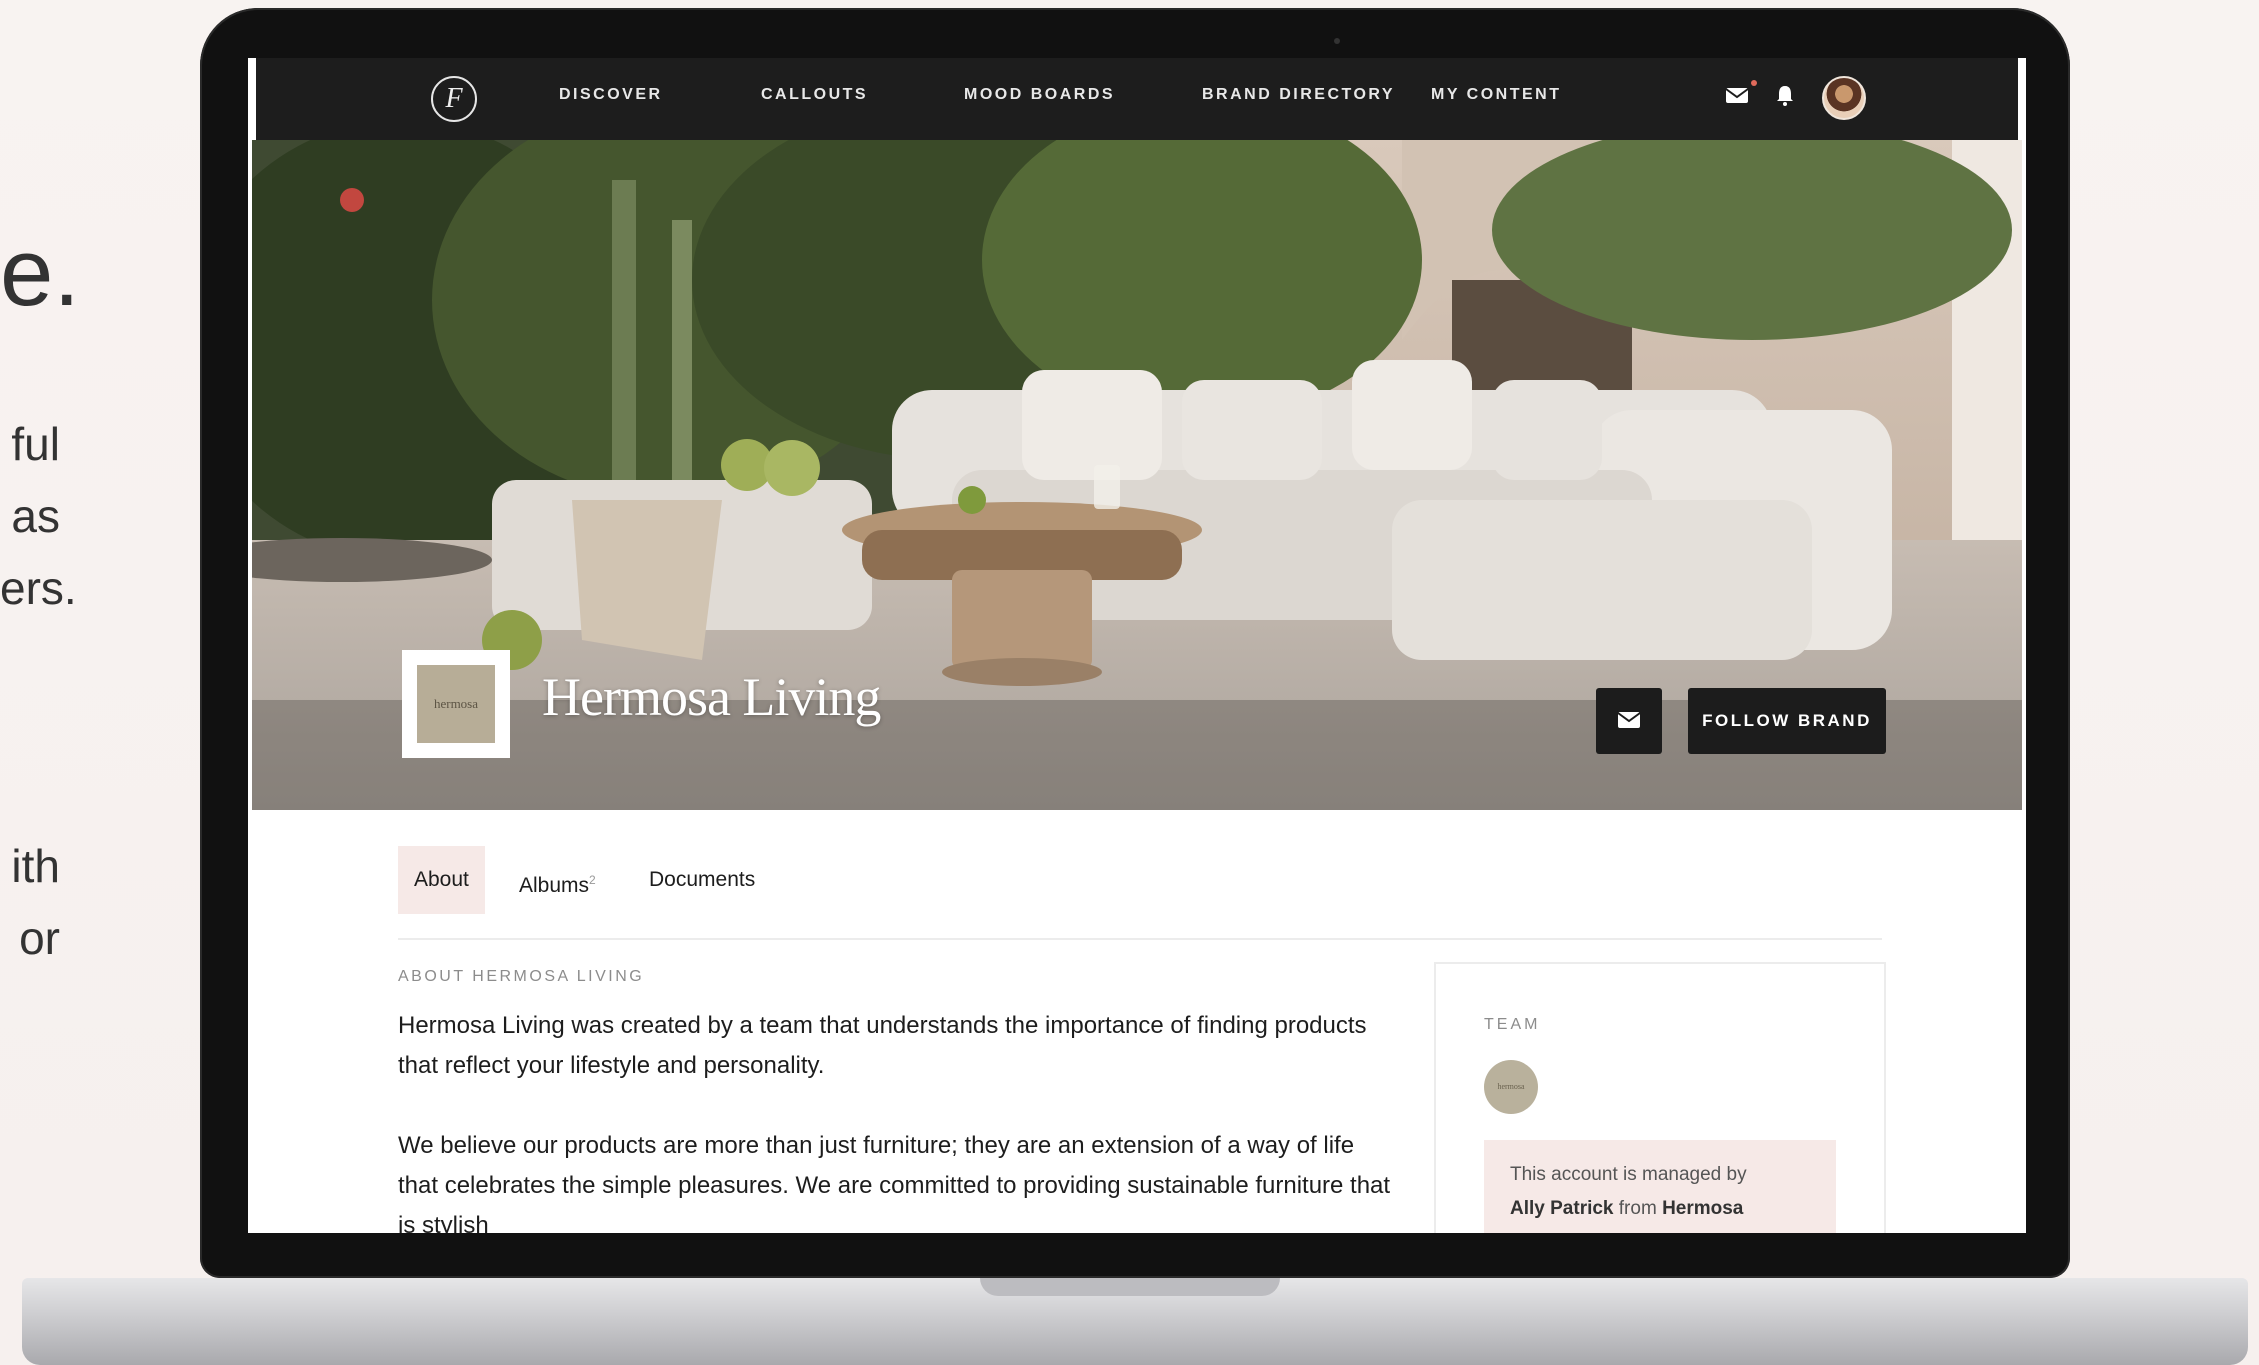  I want to click on tab-albums: Albums2, so click(557, 880).